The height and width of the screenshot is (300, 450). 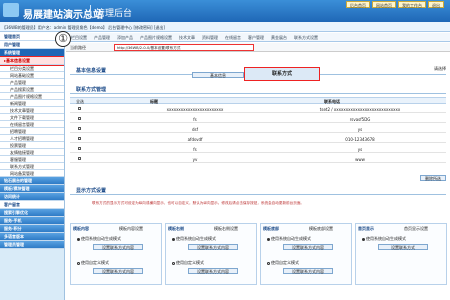 I want to click on workbench-button: 我的工作台, so click(x=412, y=4).